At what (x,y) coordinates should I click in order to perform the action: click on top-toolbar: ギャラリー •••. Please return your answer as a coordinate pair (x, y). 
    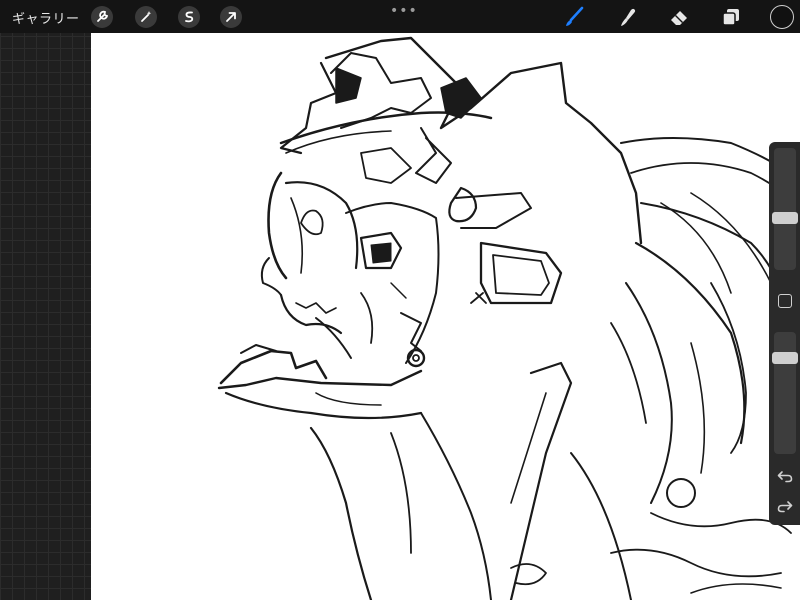
    Looking at the image, I should click on (400, 16).